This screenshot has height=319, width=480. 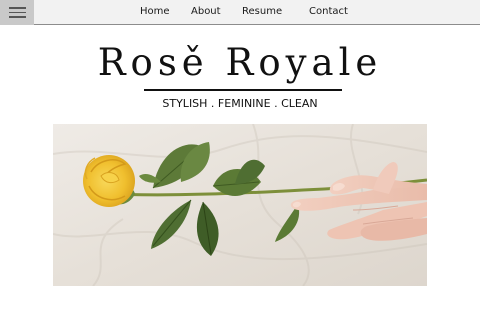 I want to click on site-tagline: STYLISH . FEMININE . CLEAN, so click(x=240, y=103).